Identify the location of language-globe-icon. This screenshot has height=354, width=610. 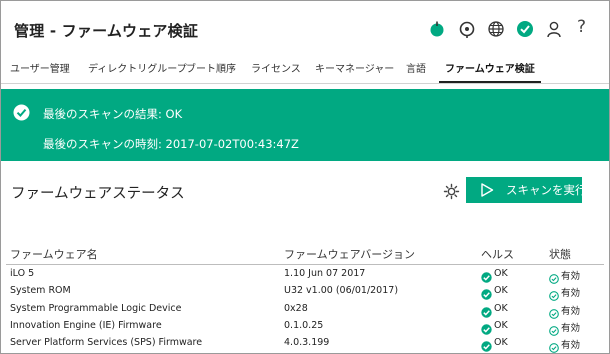
(496, 29).